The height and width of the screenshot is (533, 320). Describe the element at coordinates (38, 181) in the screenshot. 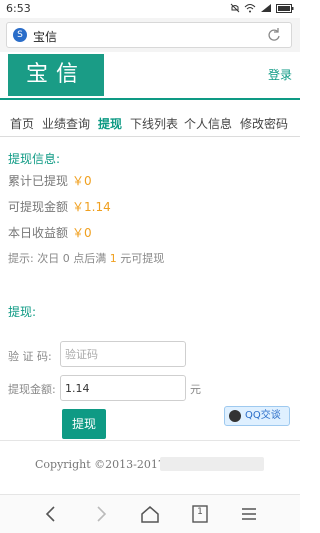

I see `total-withdrawn-label: 累计已提现` at that location.